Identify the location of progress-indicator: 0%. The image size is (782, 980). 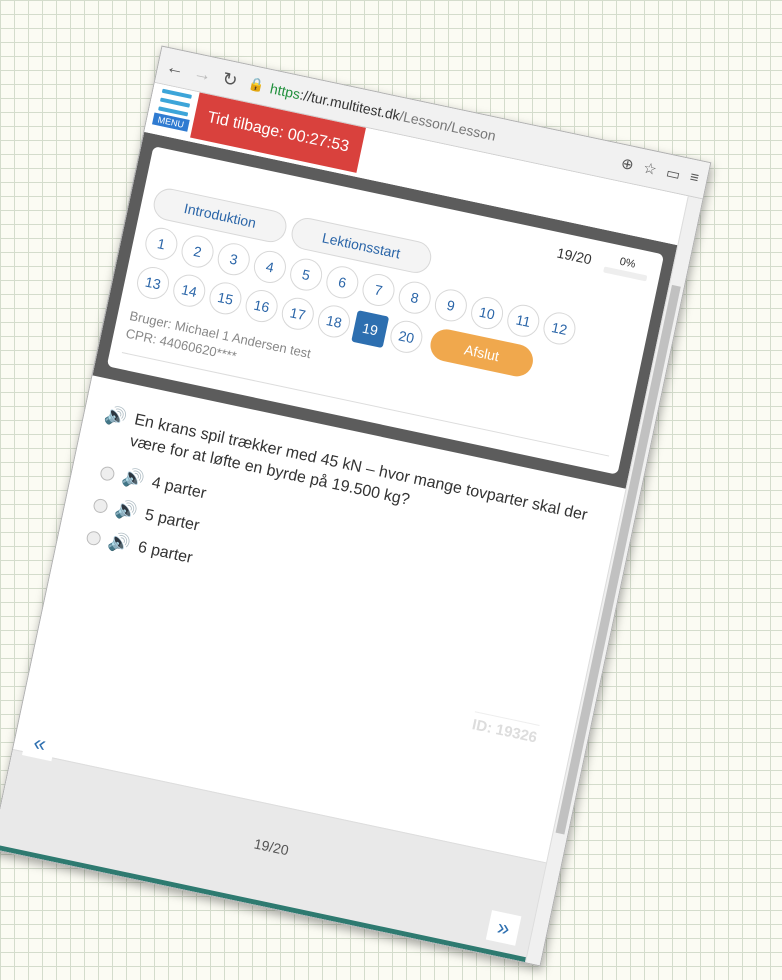
(626, 267).